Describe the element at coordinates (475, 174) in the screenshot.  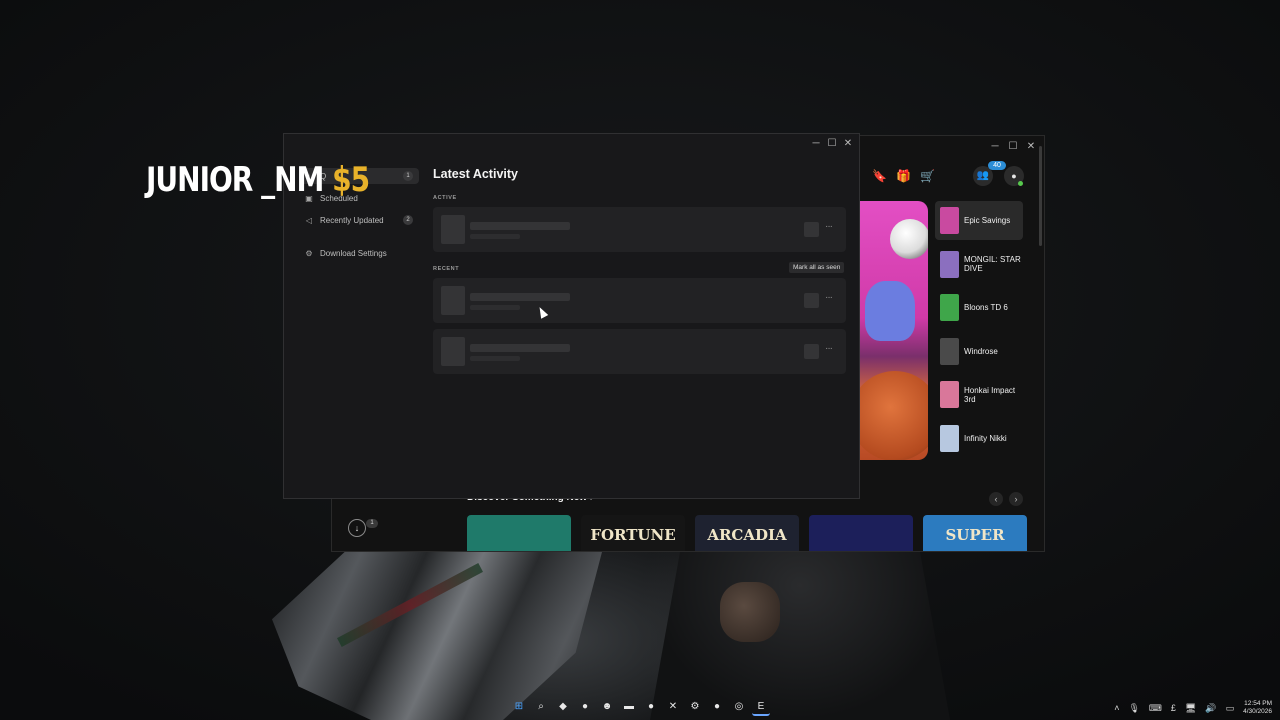
I see `page-title: Latest Activity` at that location.